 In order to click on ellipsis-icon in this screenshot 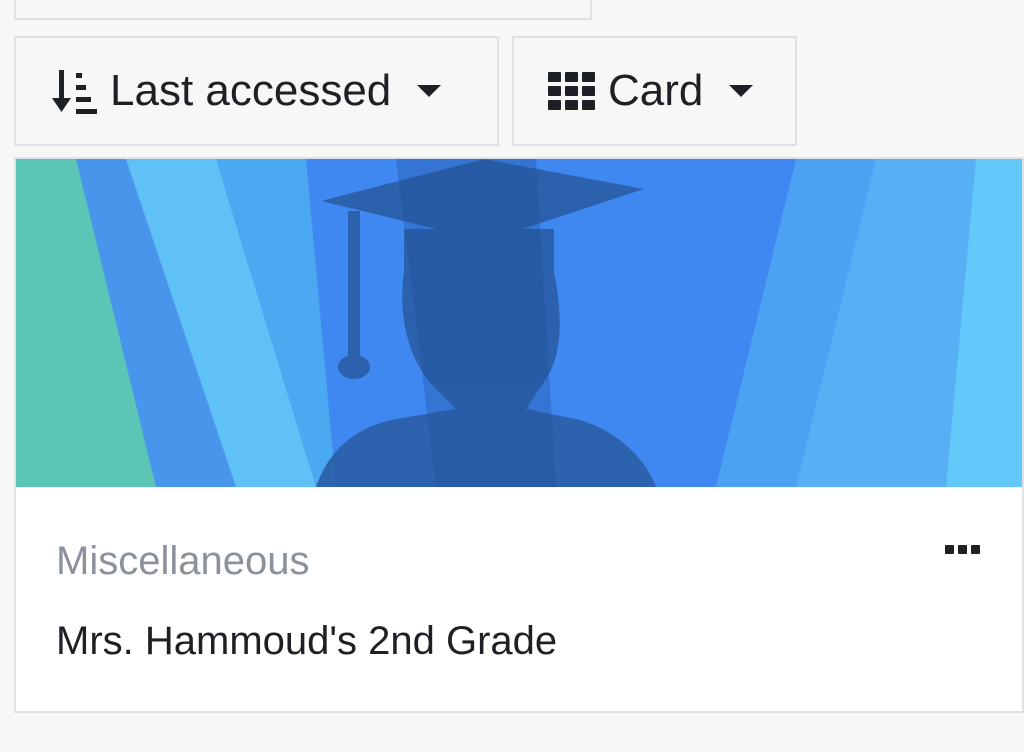, I will do `click(962, 549)`.